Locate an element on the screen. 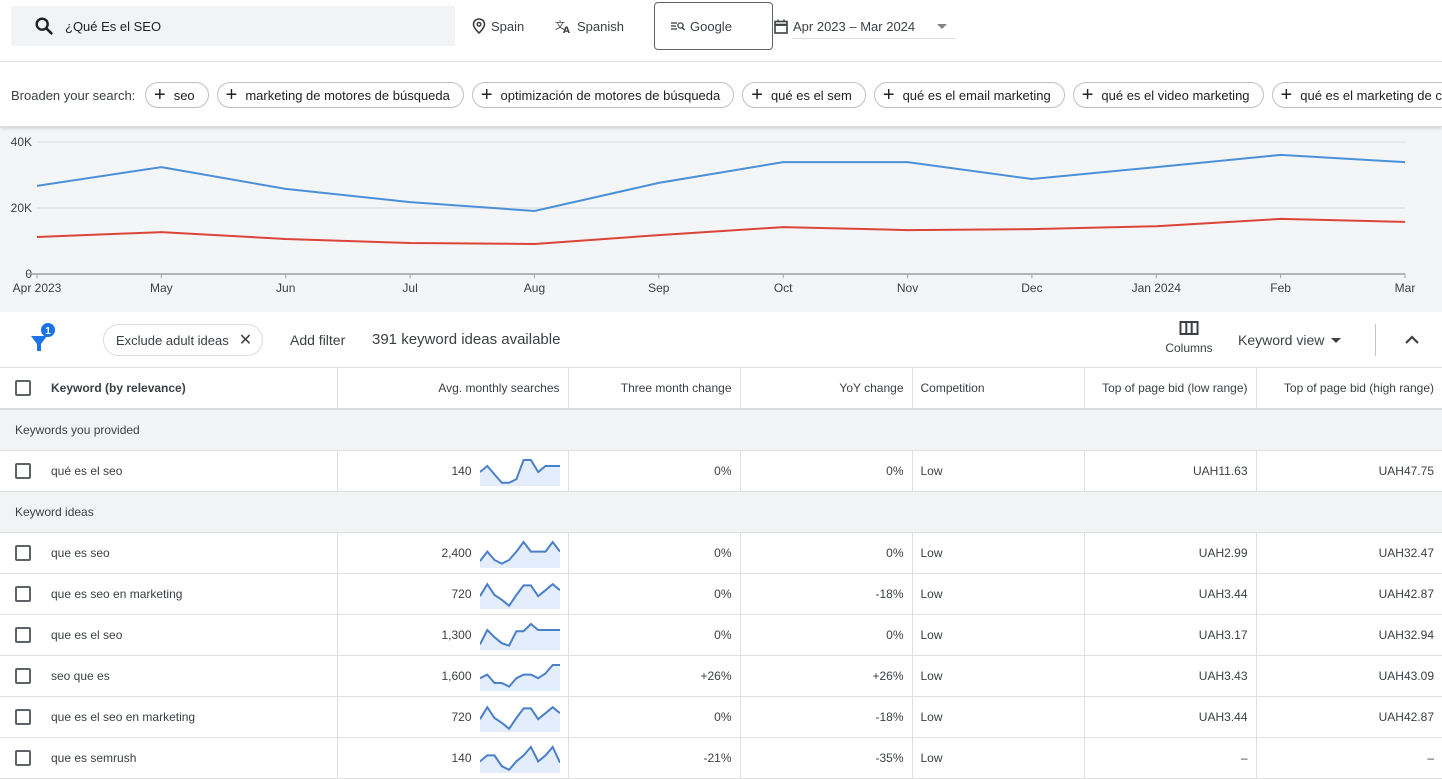 The height and width of the screenshot is (779, 1442). avg-searches-cell: 1,600 is located at coordinates (452, 676).